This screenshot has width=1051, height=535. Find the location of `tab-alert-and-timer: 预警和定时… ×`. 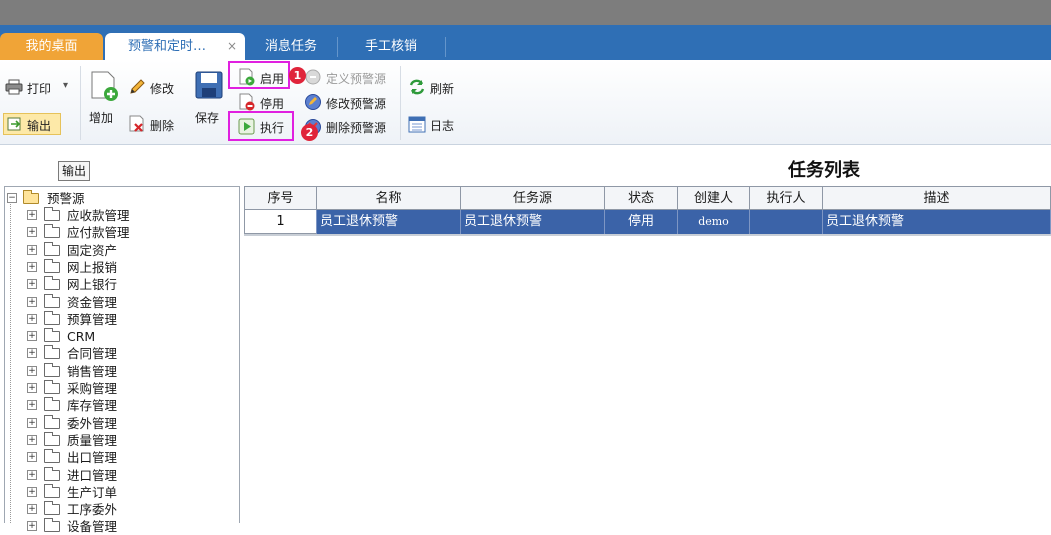

tab-alert-and-timer: 预警和定时… × is located at coordinates (175, 46).